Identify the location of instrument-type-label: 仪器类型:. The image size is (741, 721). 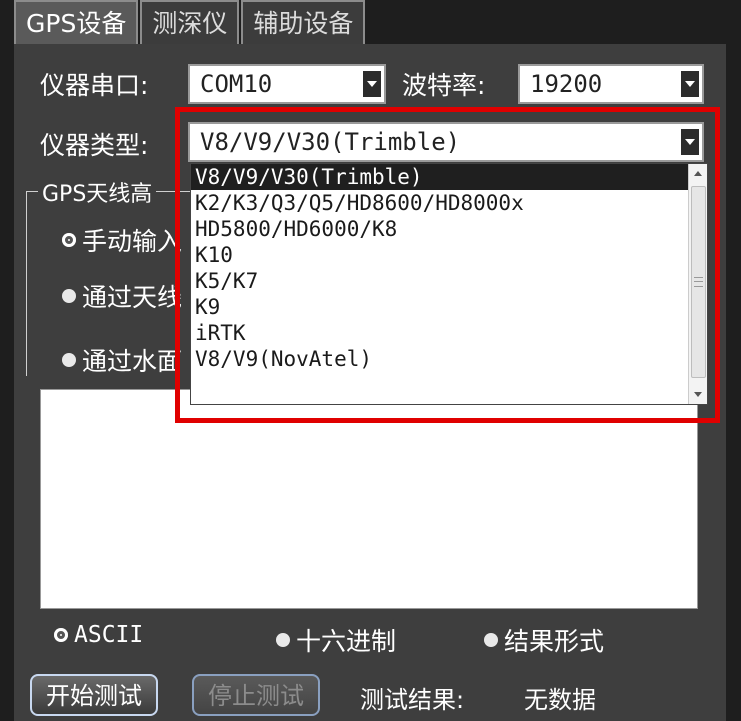
(94, 145).